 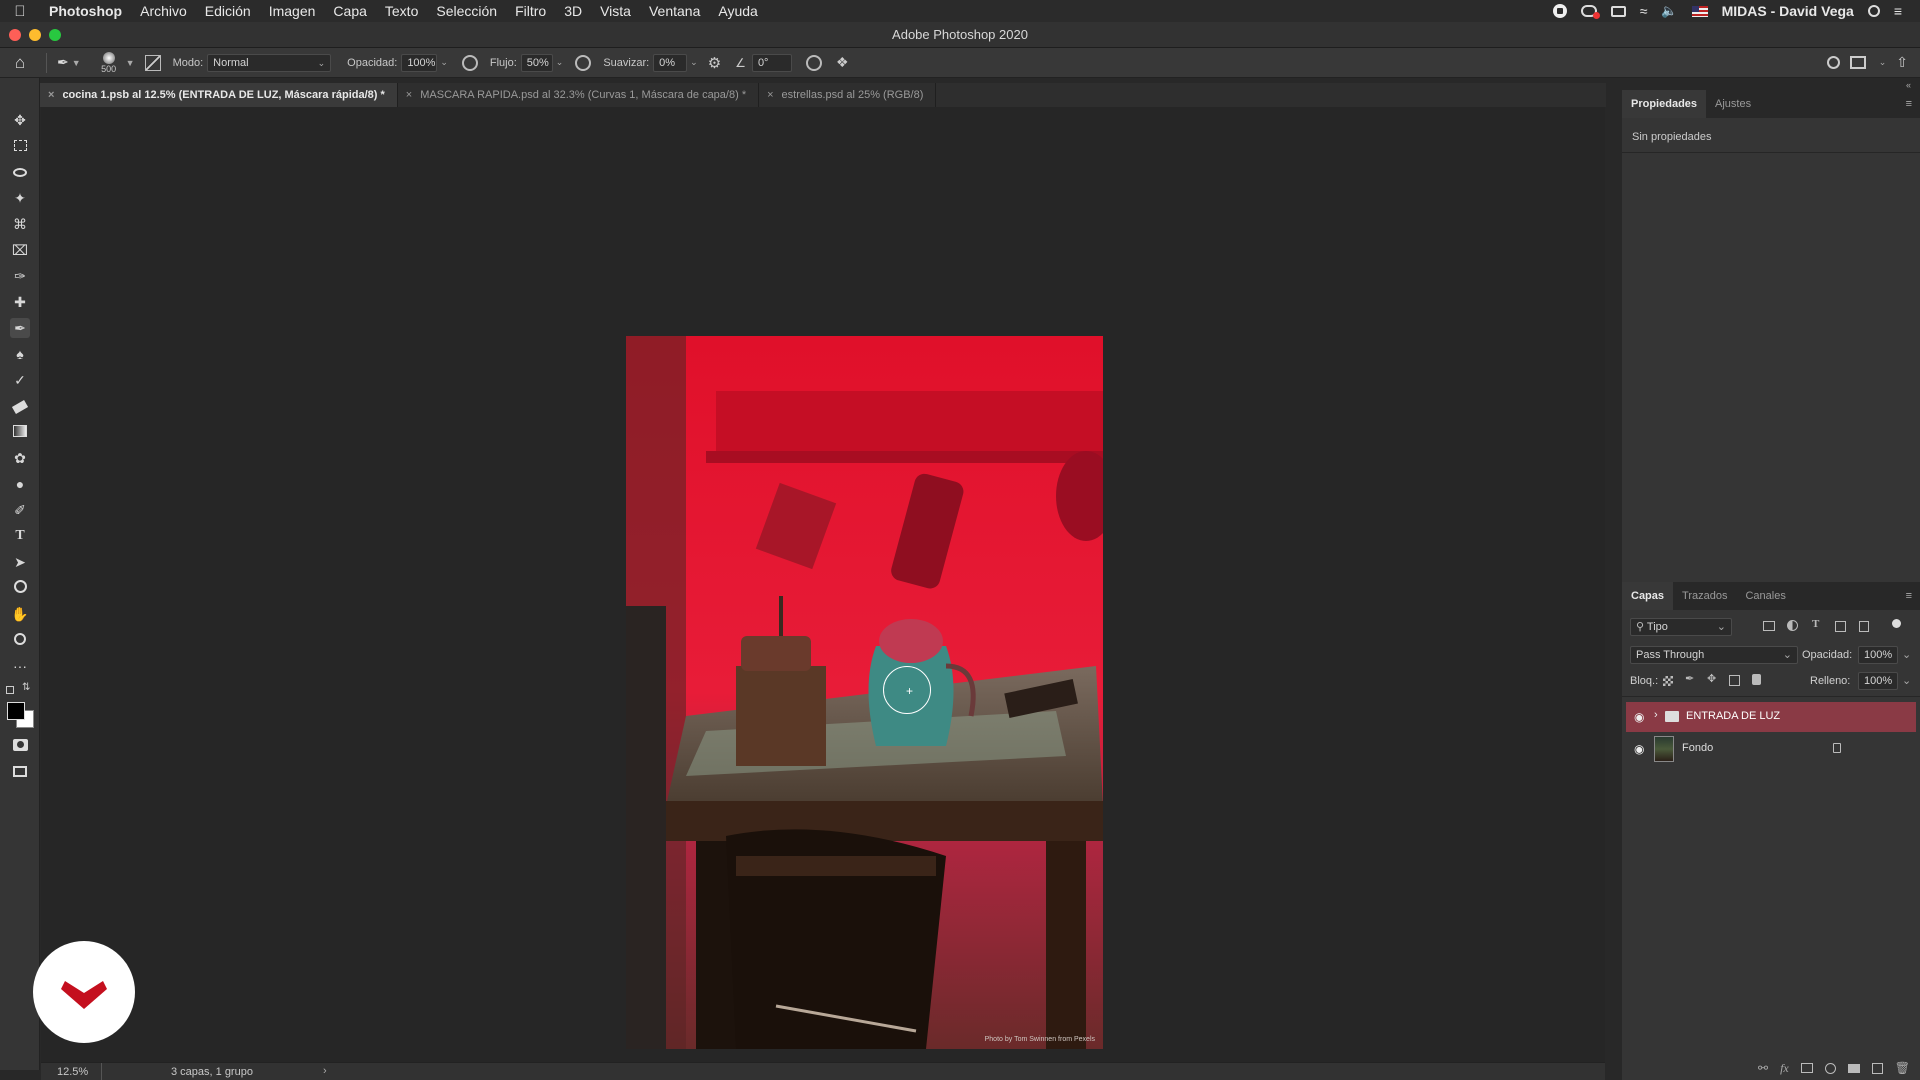 What do you see at coordinates (85, 11) in the screenshot?
I see `menu-photoshop: Photoshop` at bounding box center [85, 11].